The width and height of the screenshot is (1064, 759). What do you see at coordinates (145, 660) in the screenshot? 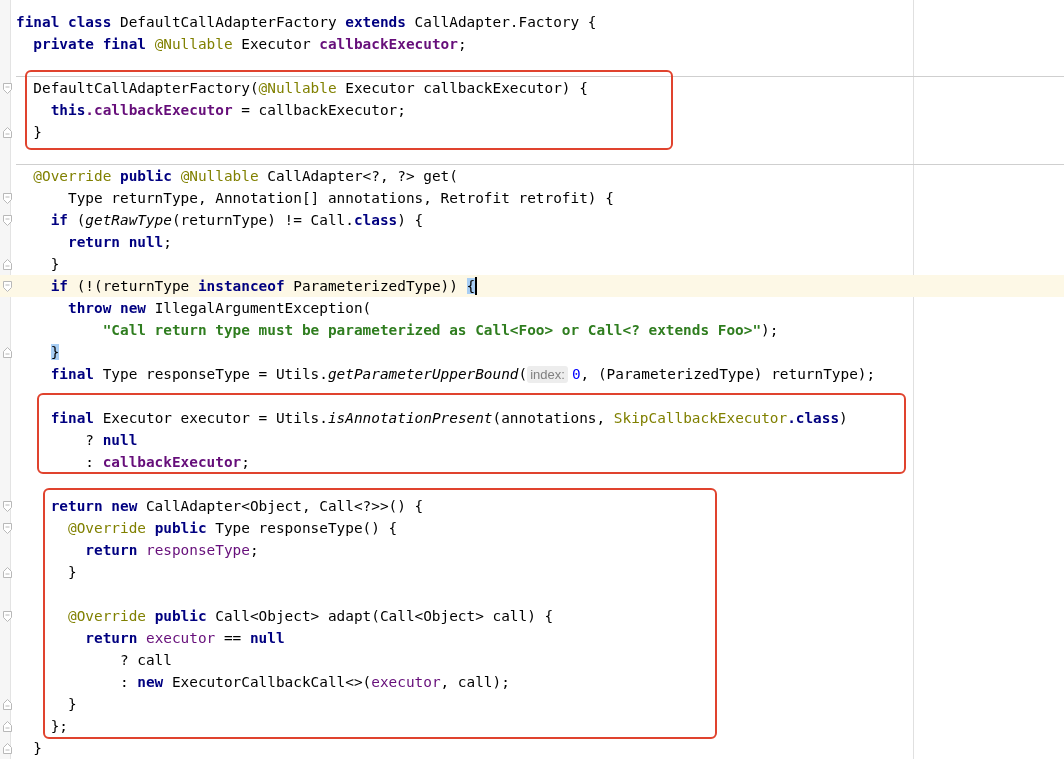
I see `code-line: ? call` at bounding box center [145, 660].